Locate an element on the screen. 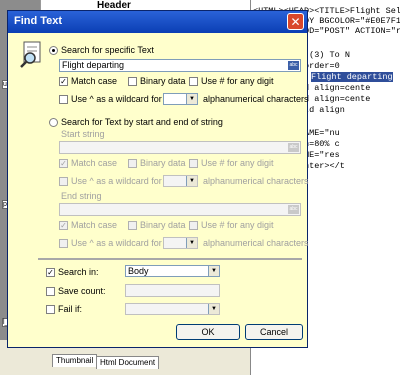  save-count-field is located at coordinates (172, 290).